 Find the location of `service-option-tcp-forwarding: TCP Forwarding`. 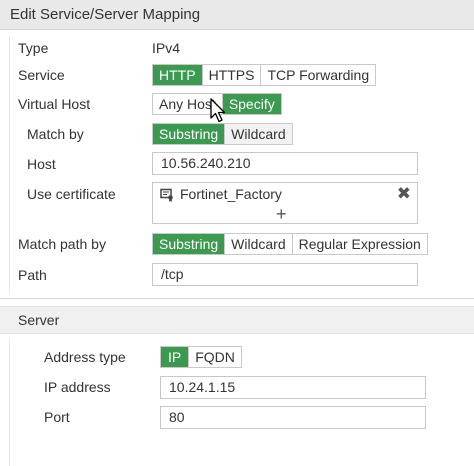

service-option-tcp-forwarding: TCP Forwarding is located at coordinates (318, 75).